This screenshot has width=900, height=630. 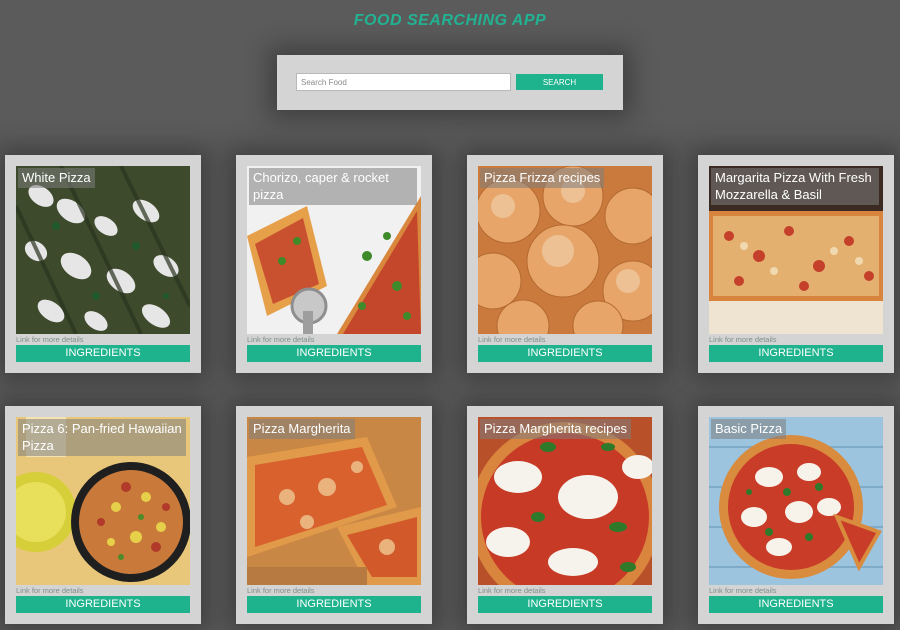 What do you see at coordinates (559, 82) in the screenshot?
I see `search-button: SEARCH` at bounding box center [559, 82].